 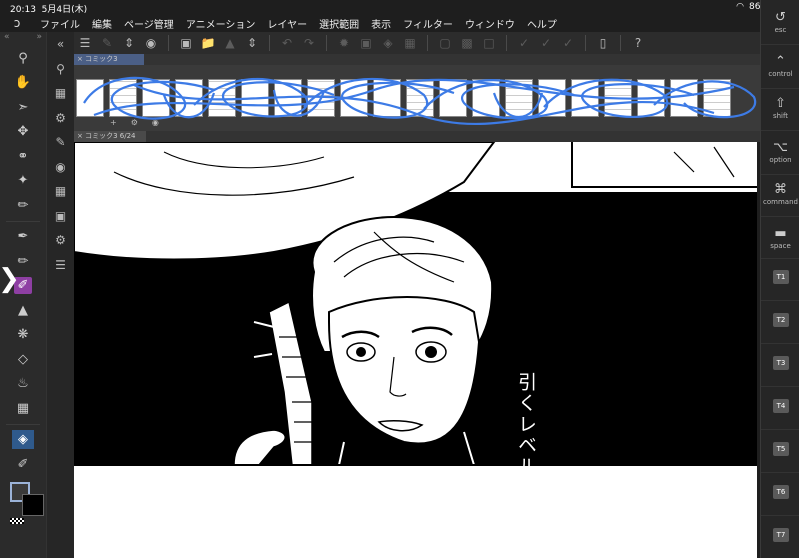 What do you see at coordinates (60, 44) in the screenshot?
I see `palette-collapse-icon: «` at bounding box center [60, 44].